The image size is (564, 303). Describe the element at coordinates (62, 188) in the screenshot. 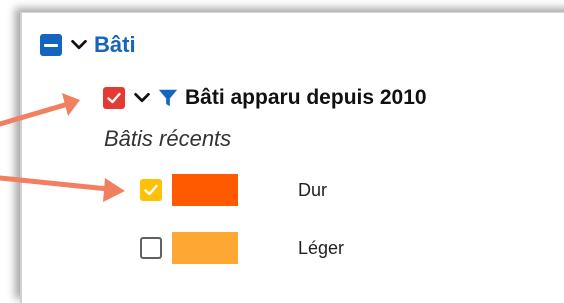

I see `arrow-to-item-checkbox` at that location.